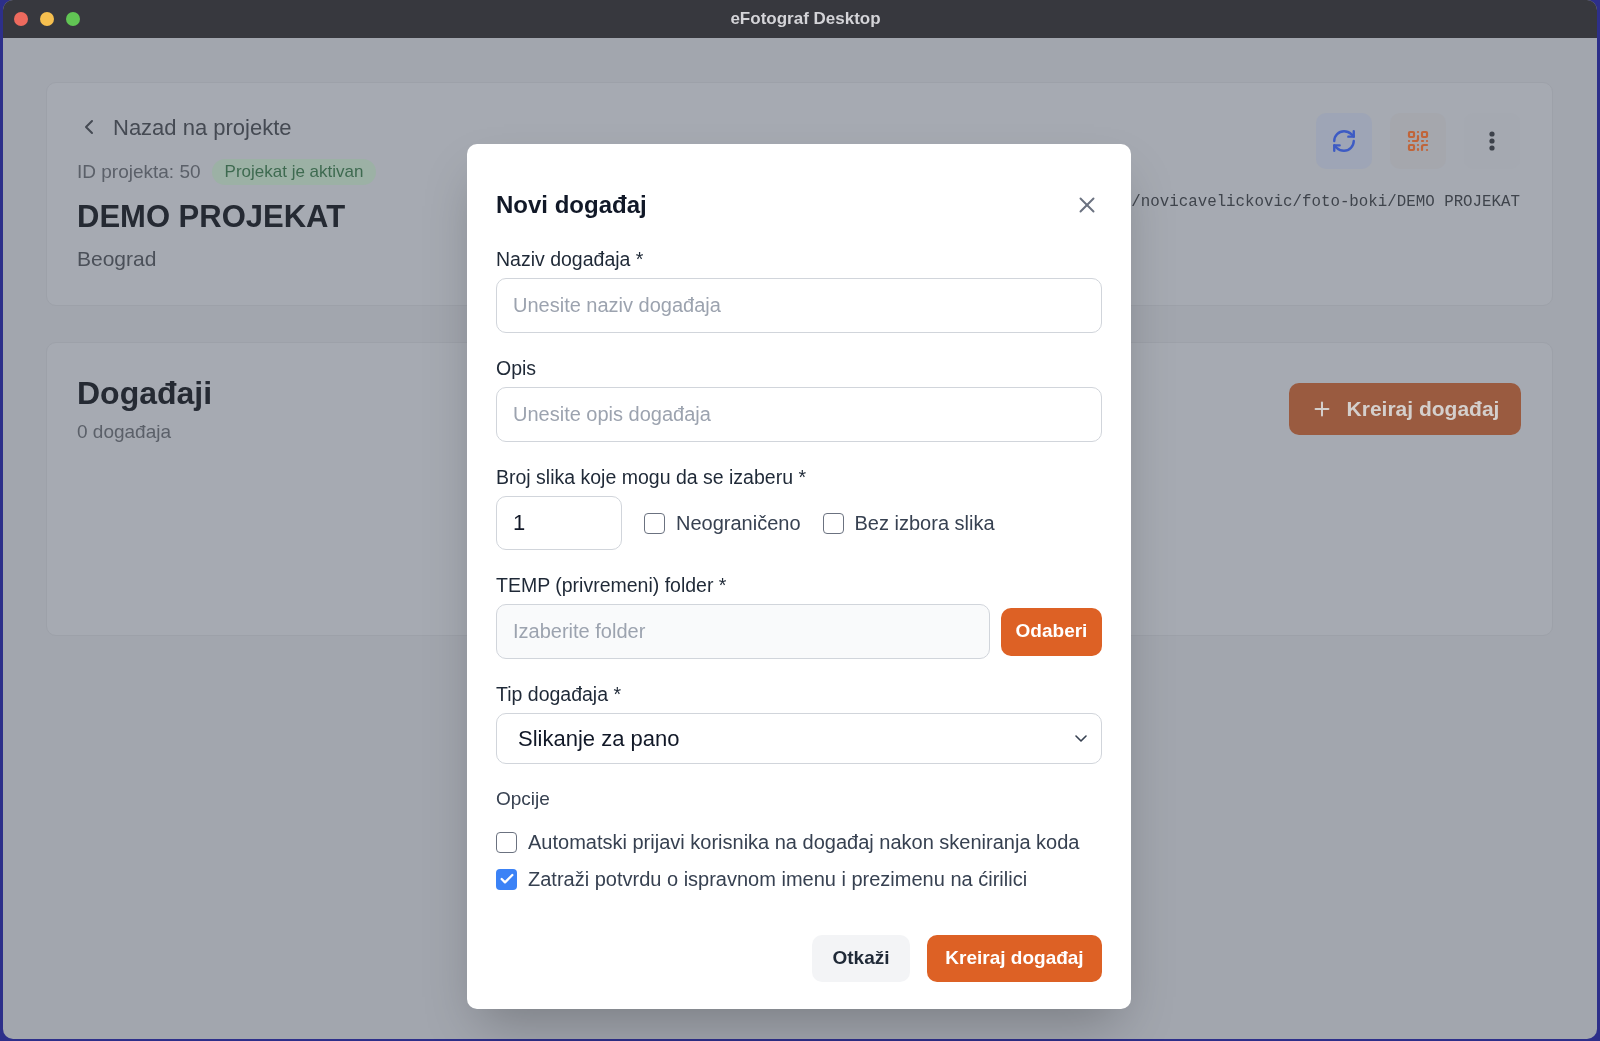 Image resolution: width=1600 pixels, height=1041 pixels. What do you see at coordinates (612, 585) in the screenshot?
I see `field-label: TEMP (privremeni) folder *` at bounding box center [612, 585].